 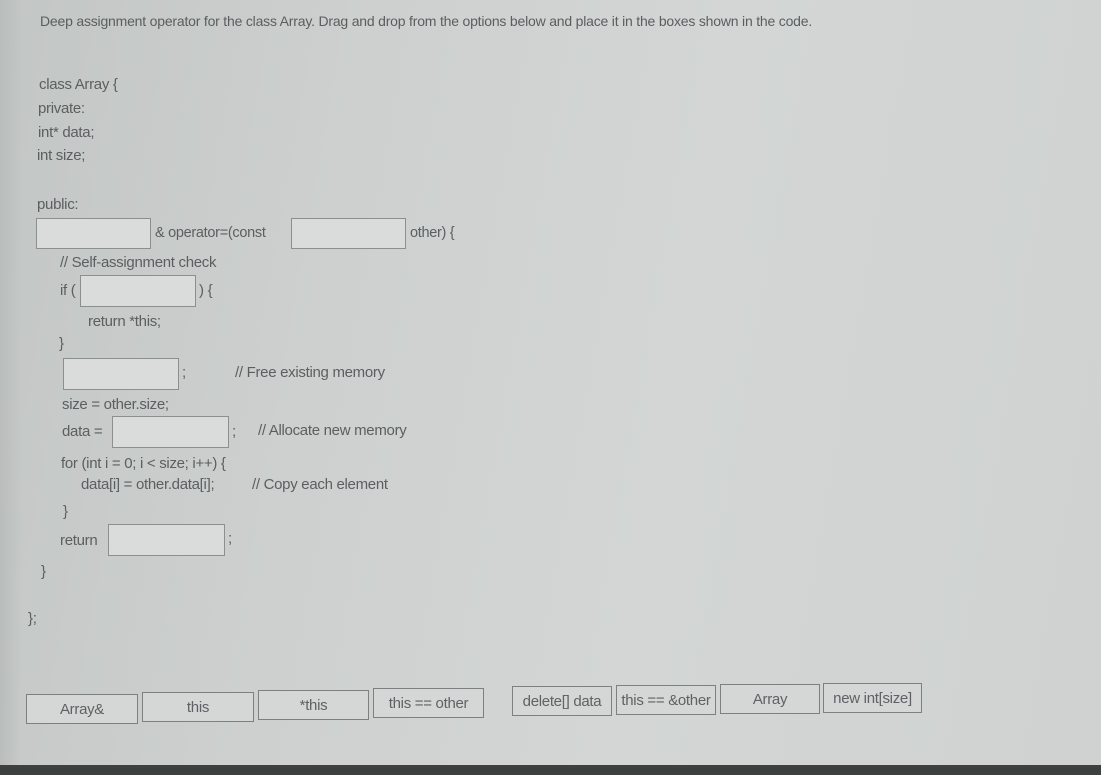 I want to click on option-deref-this: *this, so click(x=313, y=705).